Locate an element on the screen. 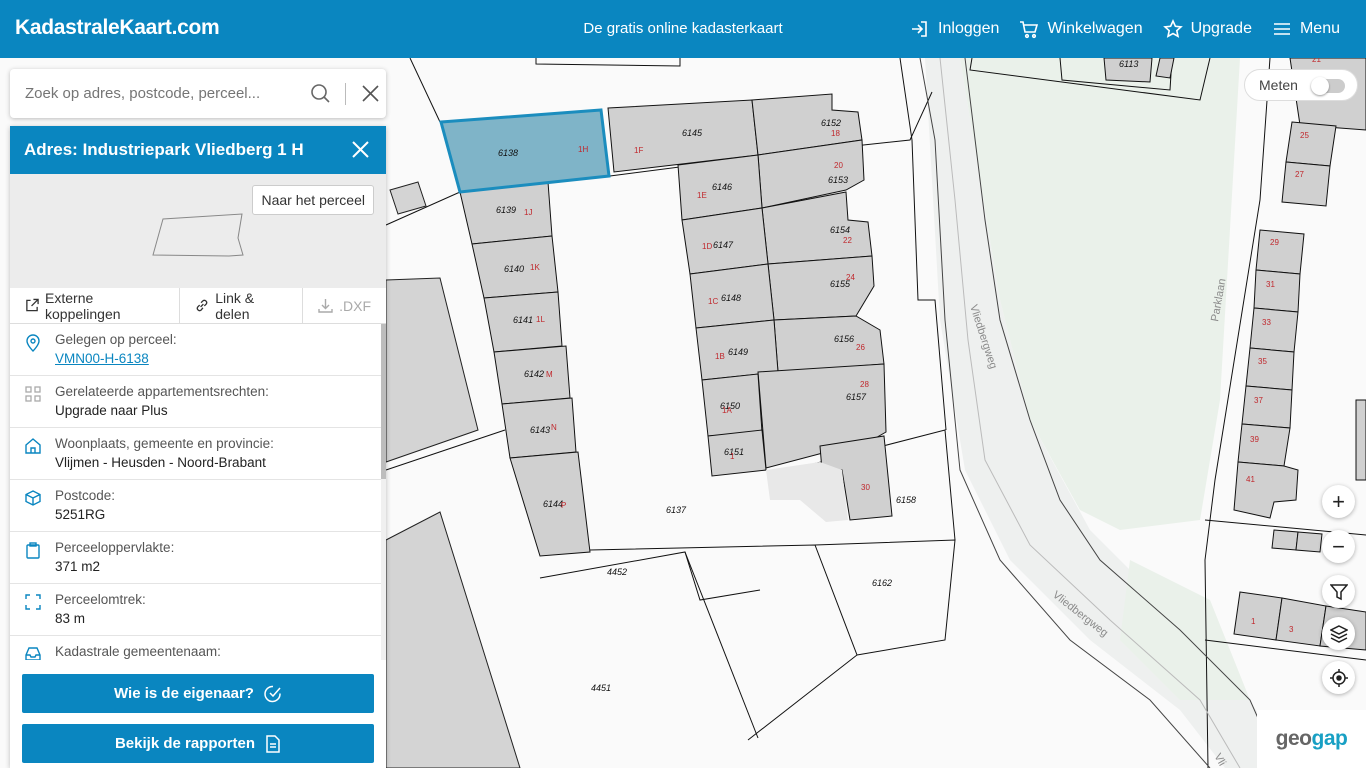 This screenshot has width=1366, height=768. house-number-label: N is located at coordinates (554, 427).